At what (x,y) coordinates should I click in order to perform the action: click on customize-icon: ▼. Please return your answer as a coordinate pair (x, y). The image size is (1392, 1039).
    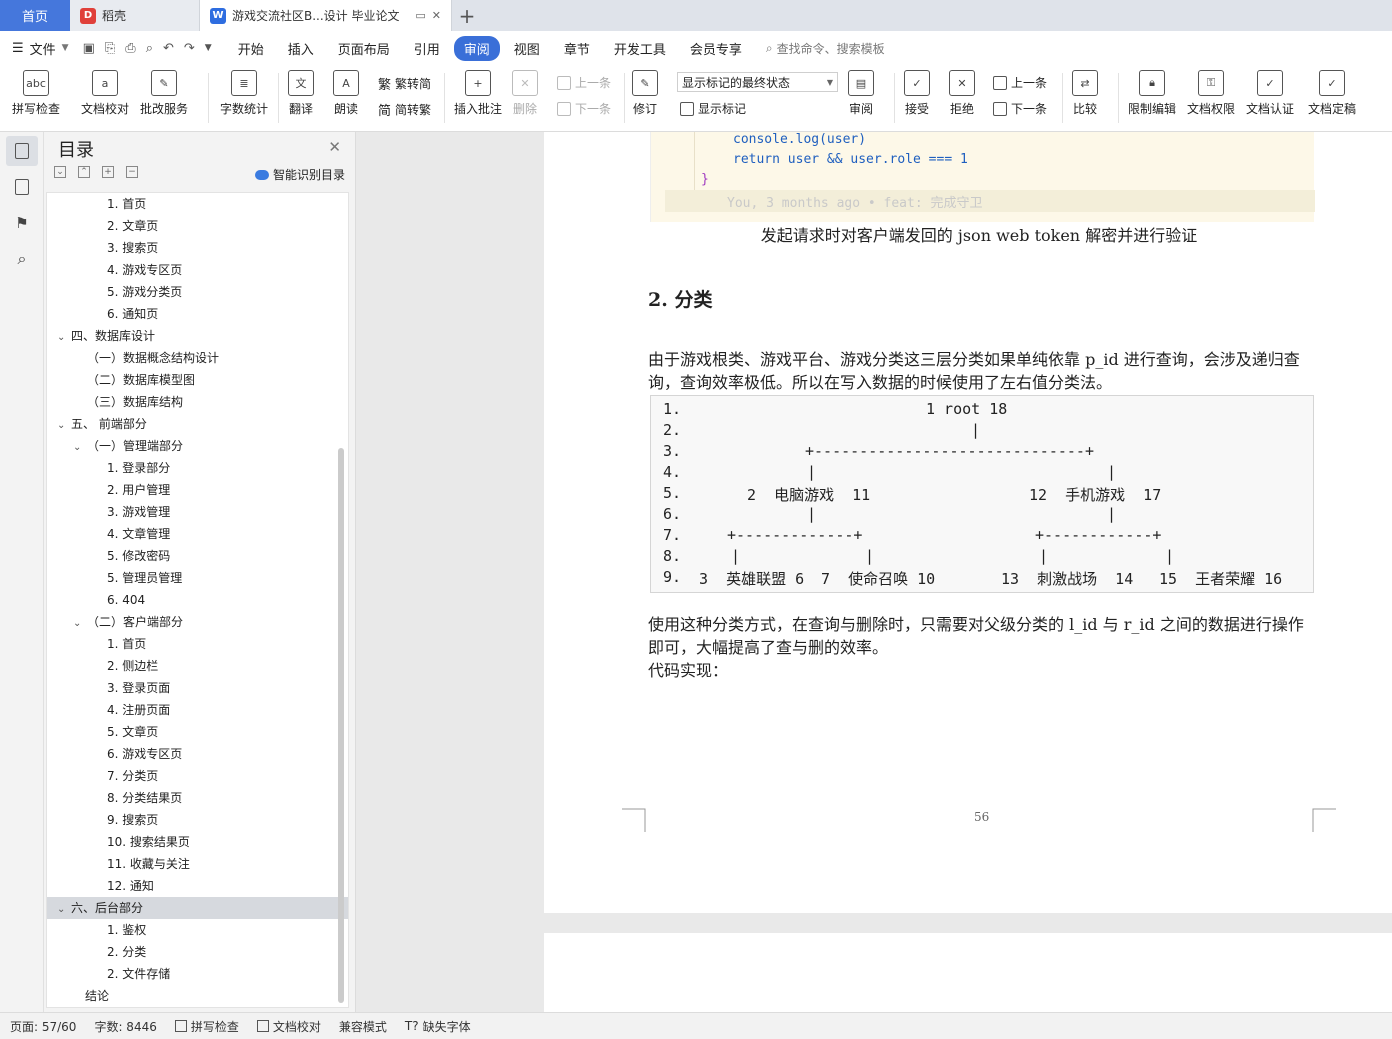
    Looking at the image, I should click on (208, 48).